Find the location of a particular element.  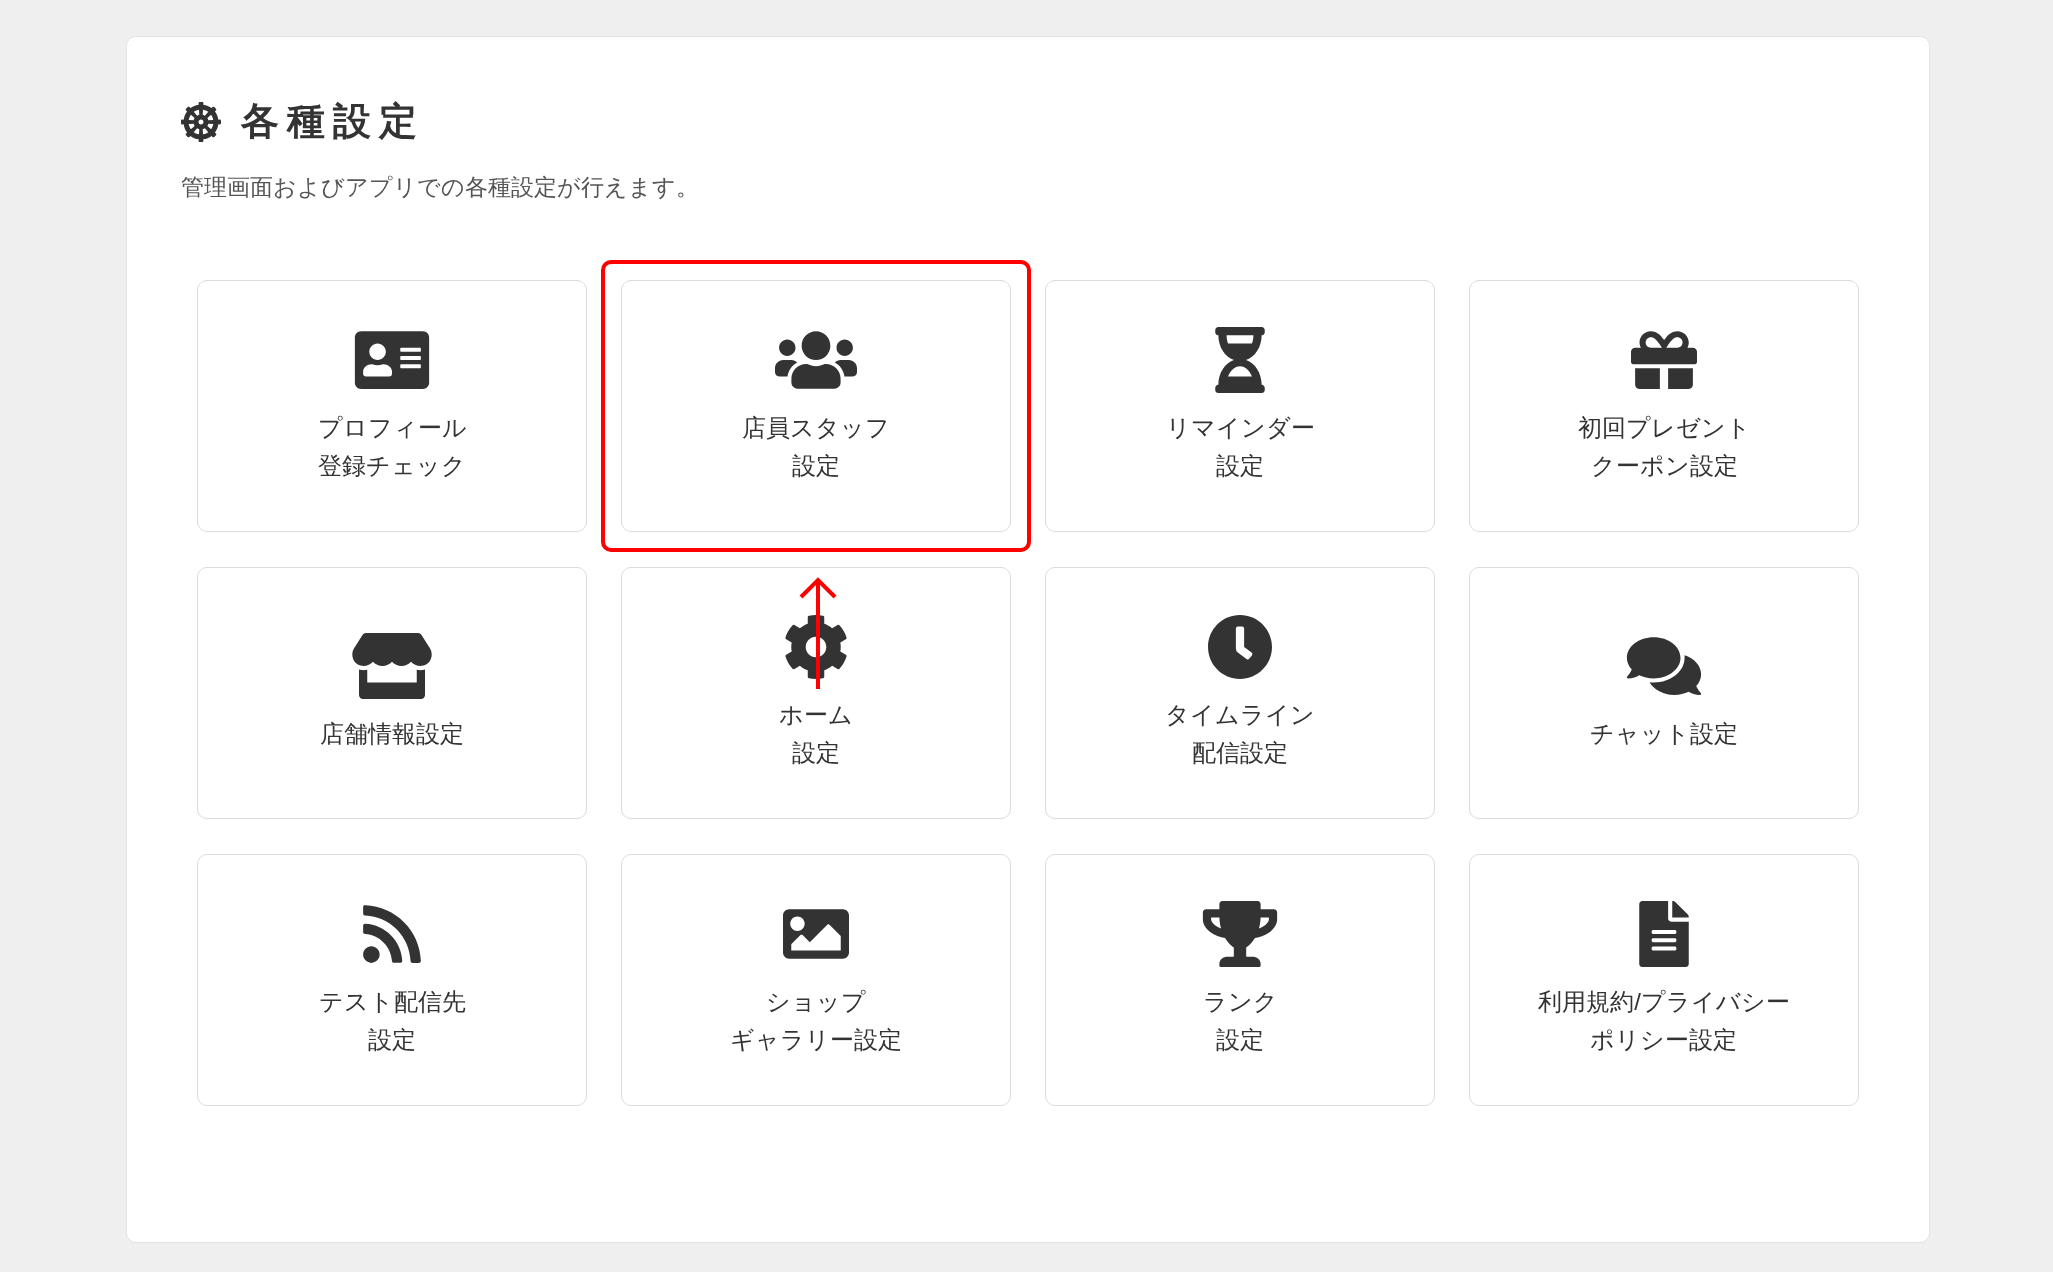

tile-label: チャット設定 is located at coordinates (1664, 733).